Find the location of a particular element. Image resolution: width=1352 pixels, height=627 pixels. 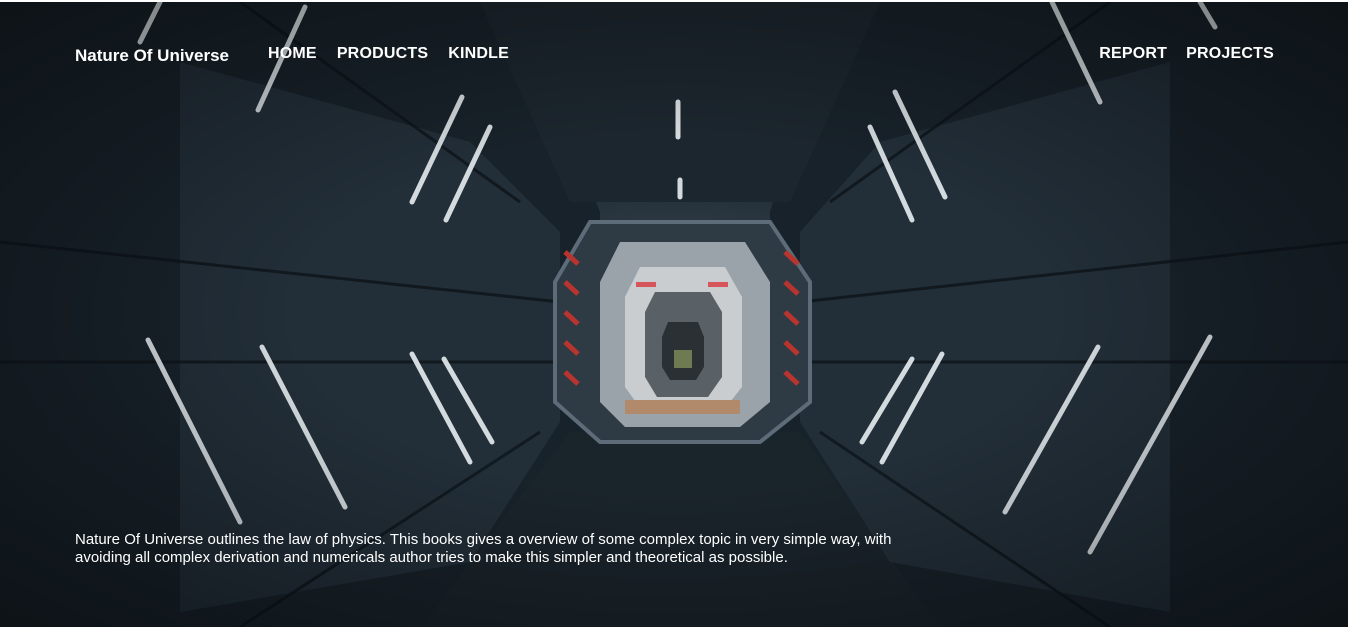

nav-kindle-link: KINDLE is located at coordinates (478, 54).